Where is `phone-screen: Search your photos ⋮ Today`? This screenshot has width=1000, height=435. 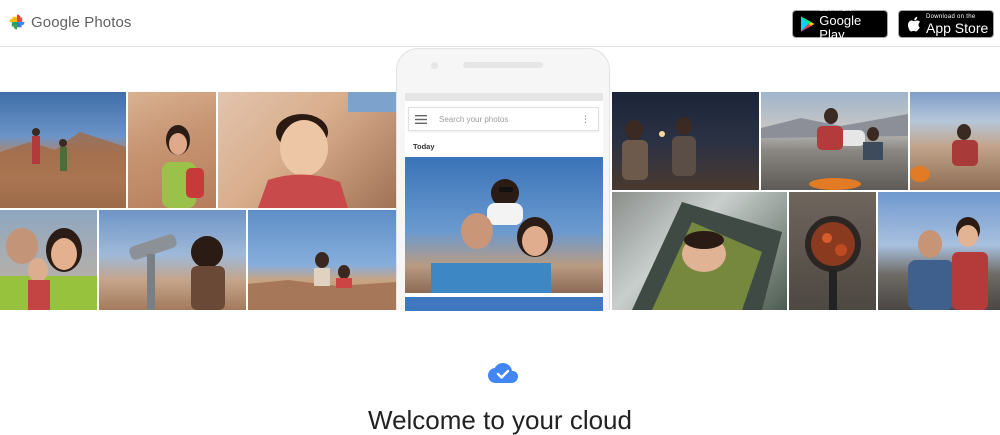 phone-screen: Search your photos ⋮ Today is located at coordinates (504, 202).